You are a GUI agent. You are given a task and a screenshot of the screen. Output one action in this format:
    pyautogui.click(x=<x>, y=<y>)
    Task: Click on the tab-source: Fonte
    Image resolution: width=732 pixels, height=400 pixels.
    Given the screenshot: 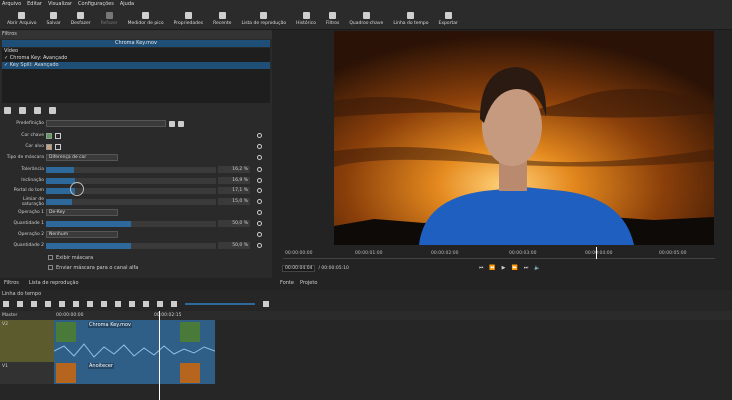 What is the action you would take?
    pyautogui.click(x=287, y=283)
    